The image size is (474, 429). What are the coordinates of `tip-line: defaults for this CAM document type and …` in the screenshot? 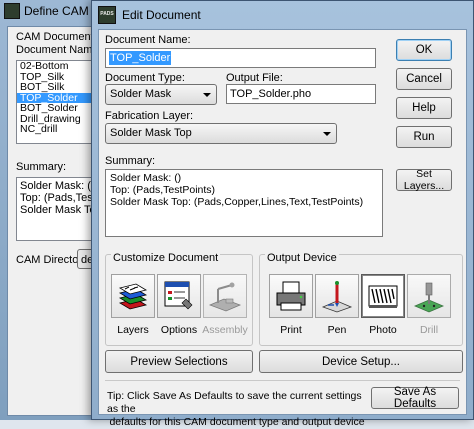 It's located at (237, 422).